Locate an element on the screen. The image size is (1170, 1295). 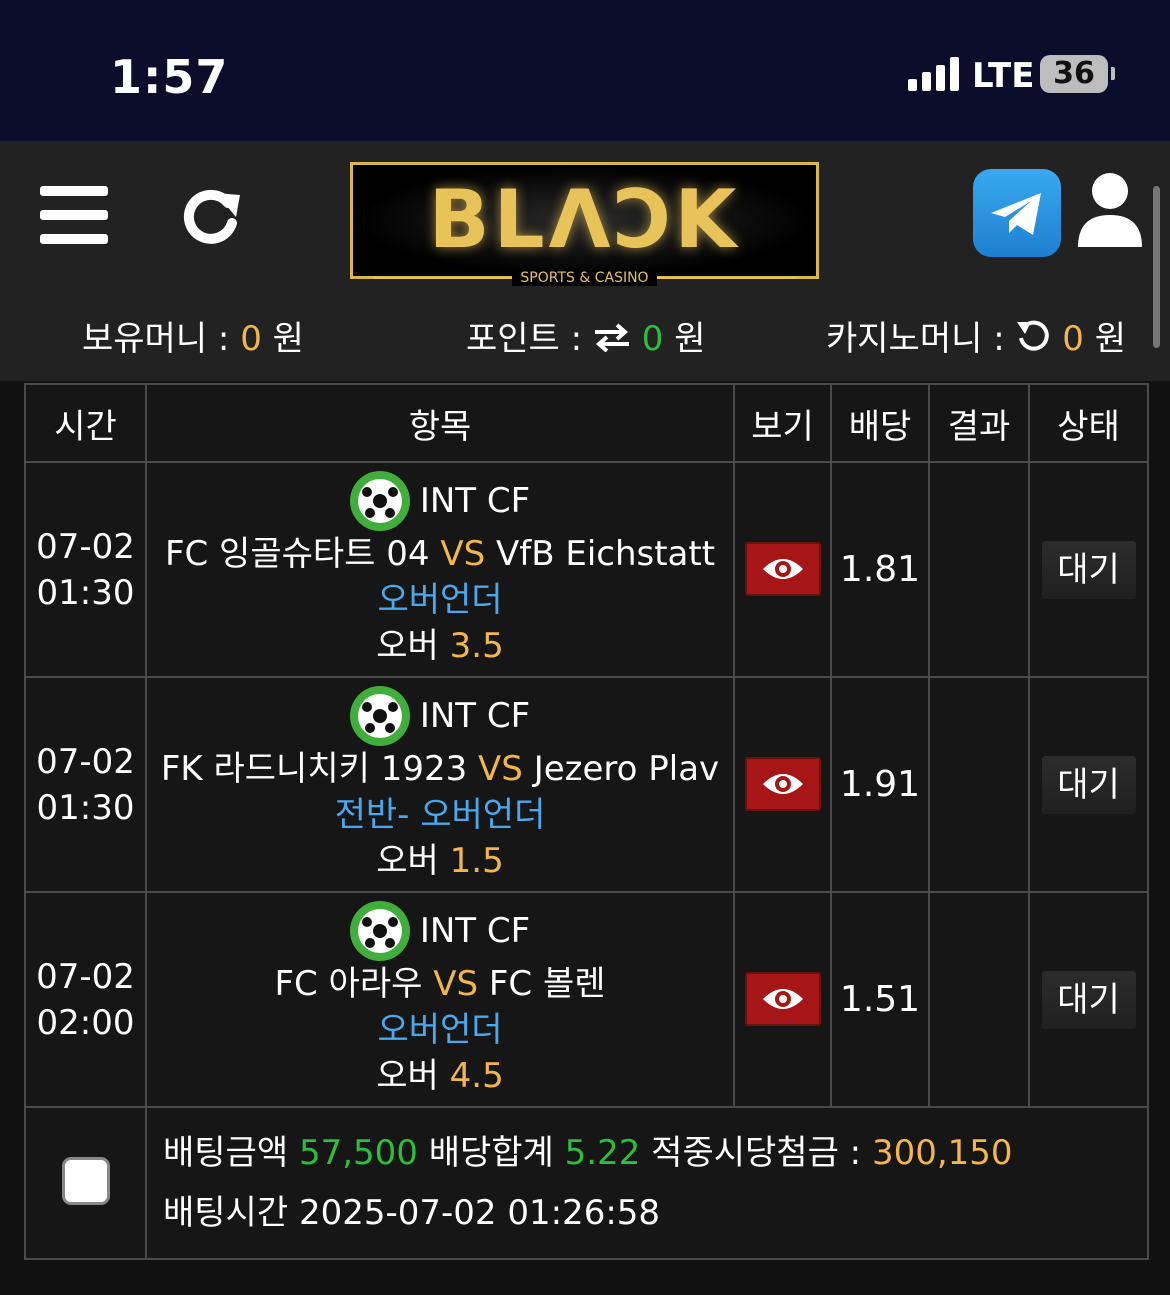
table-header-row: 시간 항목 보기 배당 결과 상태 is located at coordinates (586, 423).